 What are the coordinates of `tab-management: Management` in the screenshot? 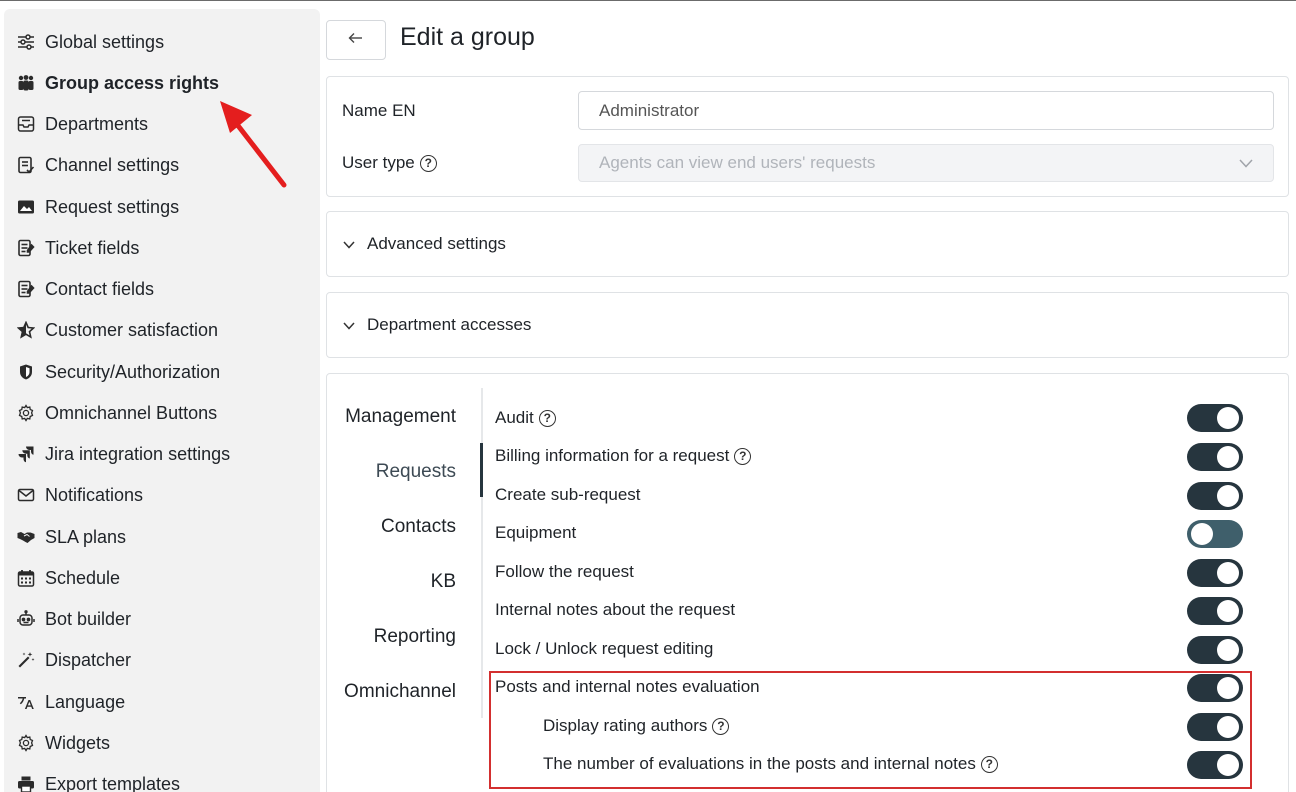 It's located at (400, 417).